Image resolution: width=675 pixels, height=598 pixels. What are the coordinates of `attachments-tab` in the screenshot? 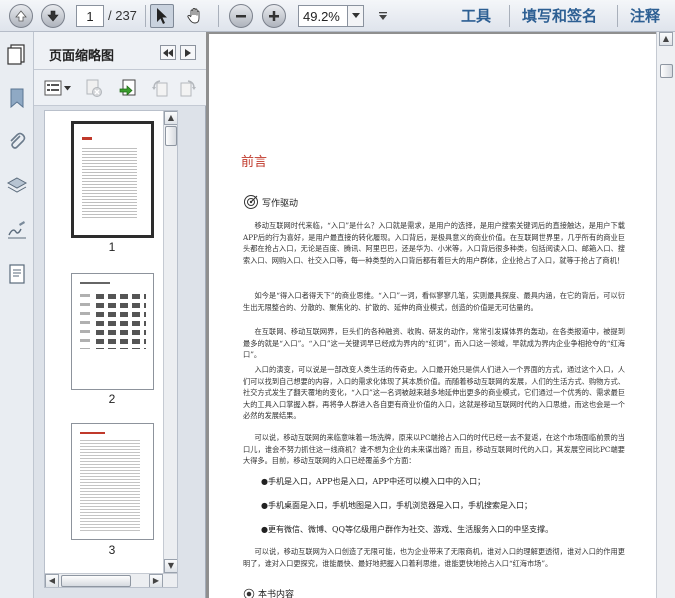 It's located at (17, 142).